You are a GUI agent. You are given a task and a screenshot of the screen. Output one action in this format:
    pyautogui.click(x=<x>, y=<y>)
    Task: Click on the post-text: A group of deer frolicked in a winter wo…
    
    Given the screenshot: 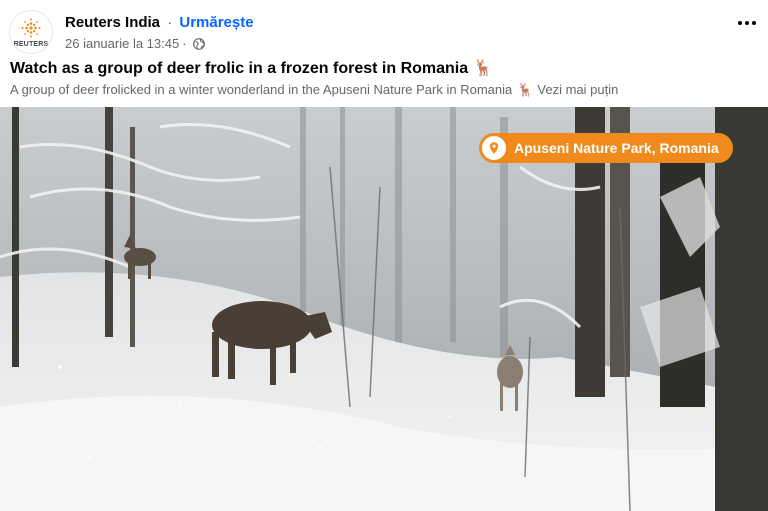 What is the action you would take?
    pyautogui.click(x=314, y=90)
    